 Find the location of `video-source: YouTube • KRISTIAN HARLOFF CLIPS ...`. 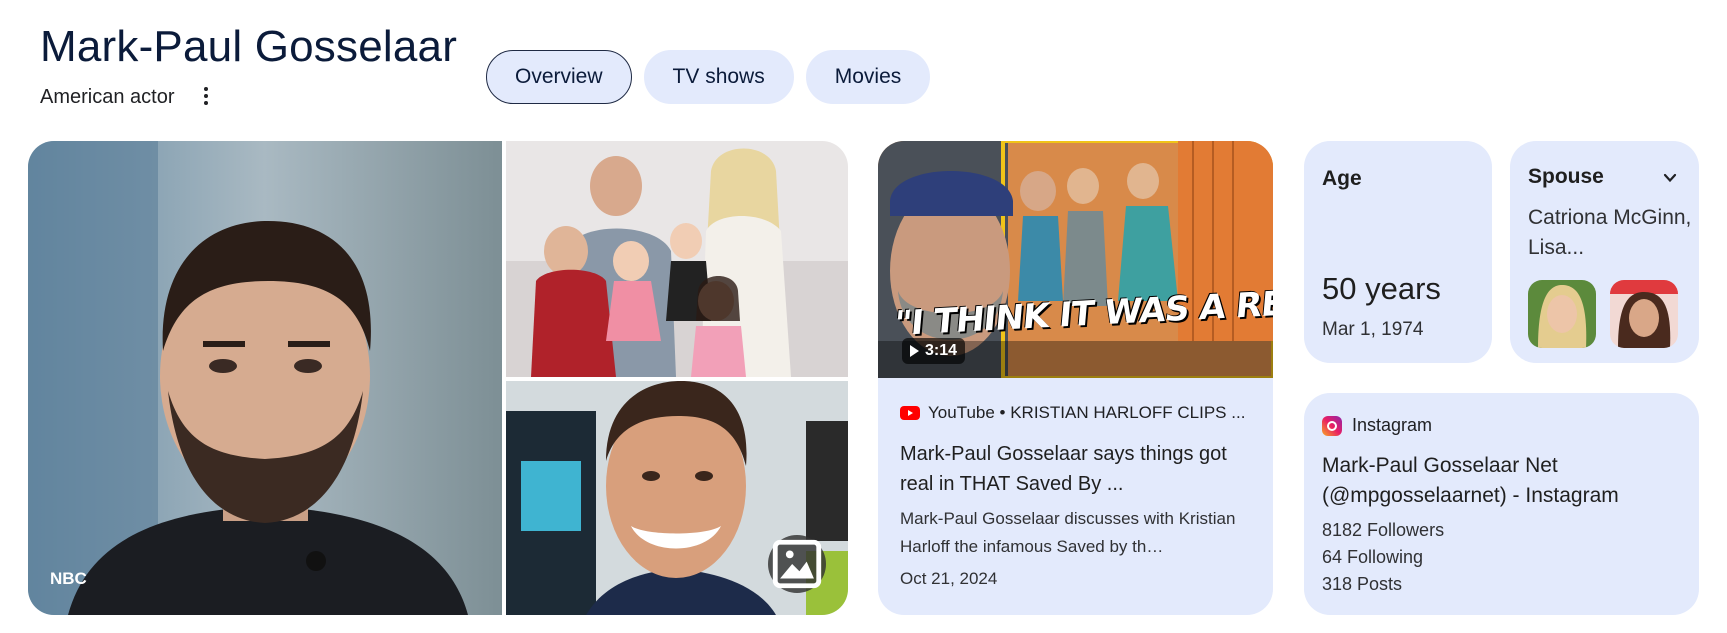

video-source: YouTube • KRISTIAN HARLOFF CLIPS ... is located at coordinates (1072, 413).